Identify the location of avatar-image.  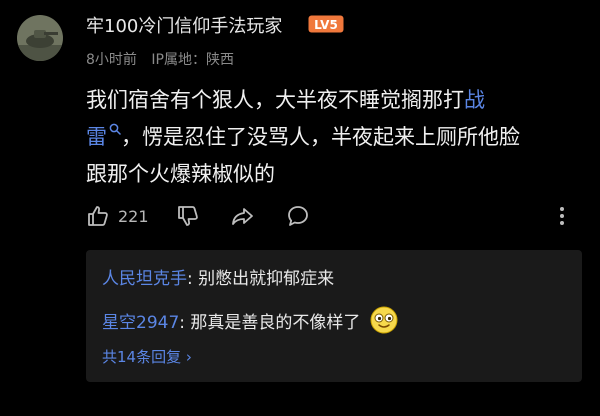
(40, 38).